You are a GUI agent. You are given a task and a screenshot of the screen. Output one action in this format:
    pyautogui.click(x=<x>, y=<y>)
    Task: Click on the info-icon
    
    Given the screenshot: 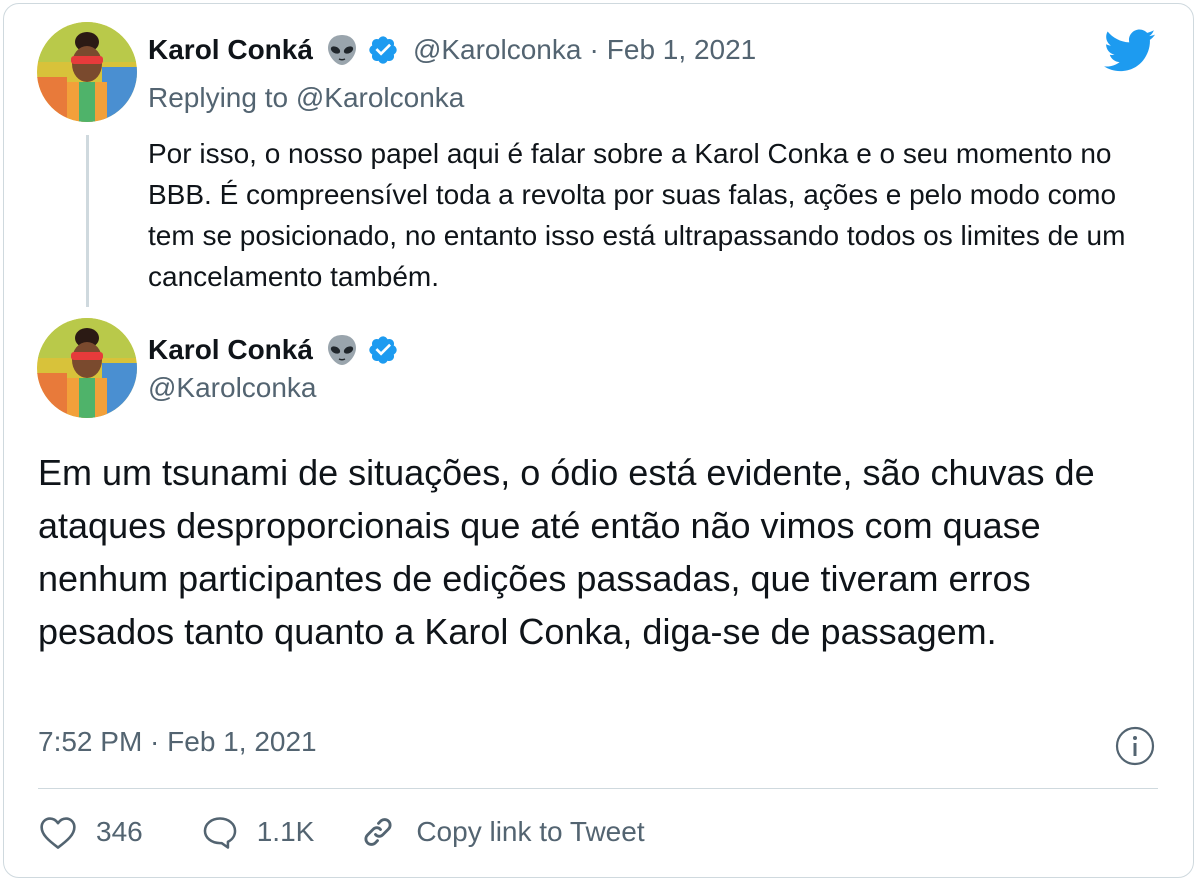 What is the action you would take?
    pyautogui.click(x=1135, y=746)
    